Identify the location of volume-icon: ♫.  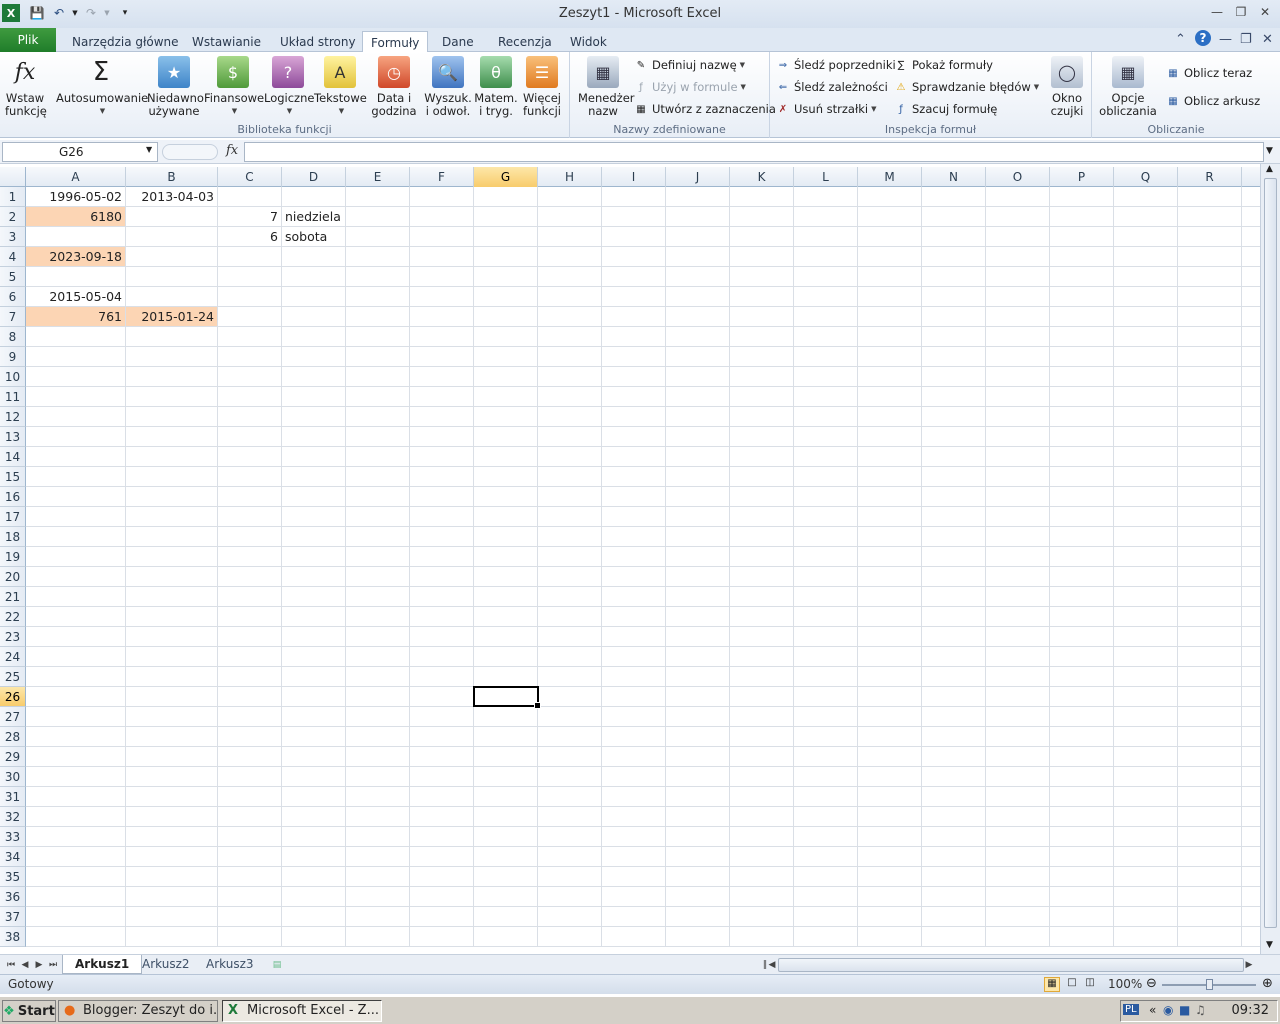
(1200, 1010).